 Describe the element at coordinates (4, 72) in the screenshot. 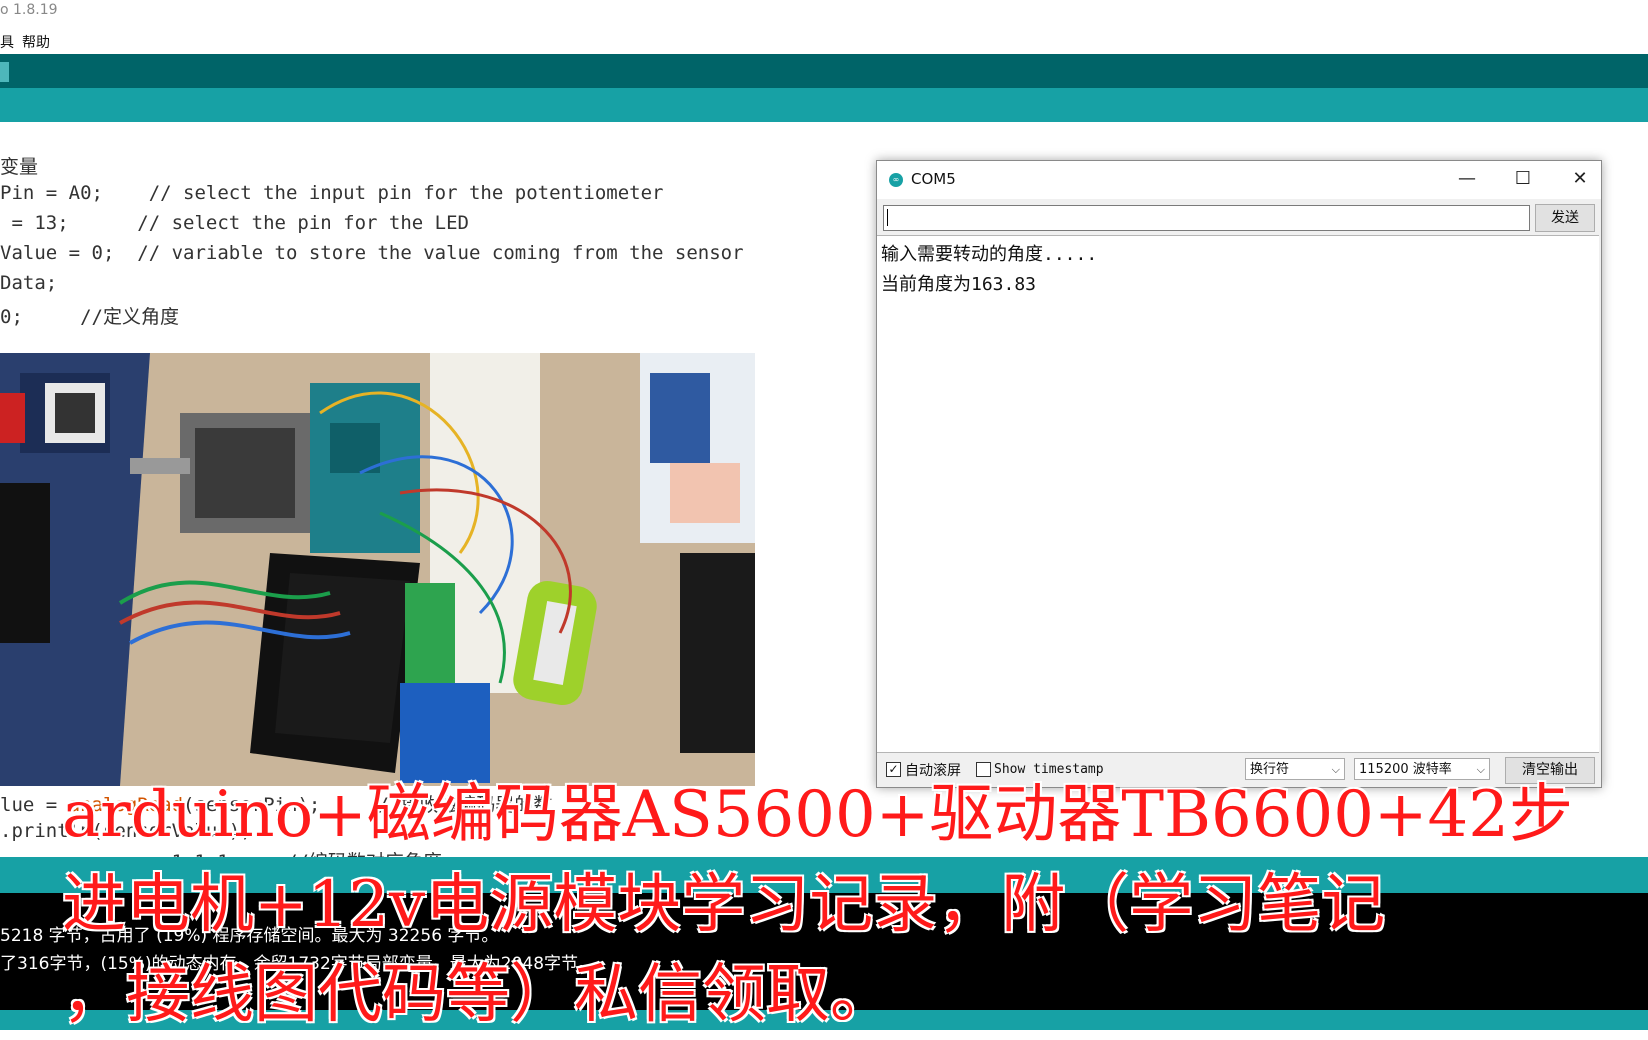

I see `toolbar-button` at that location.